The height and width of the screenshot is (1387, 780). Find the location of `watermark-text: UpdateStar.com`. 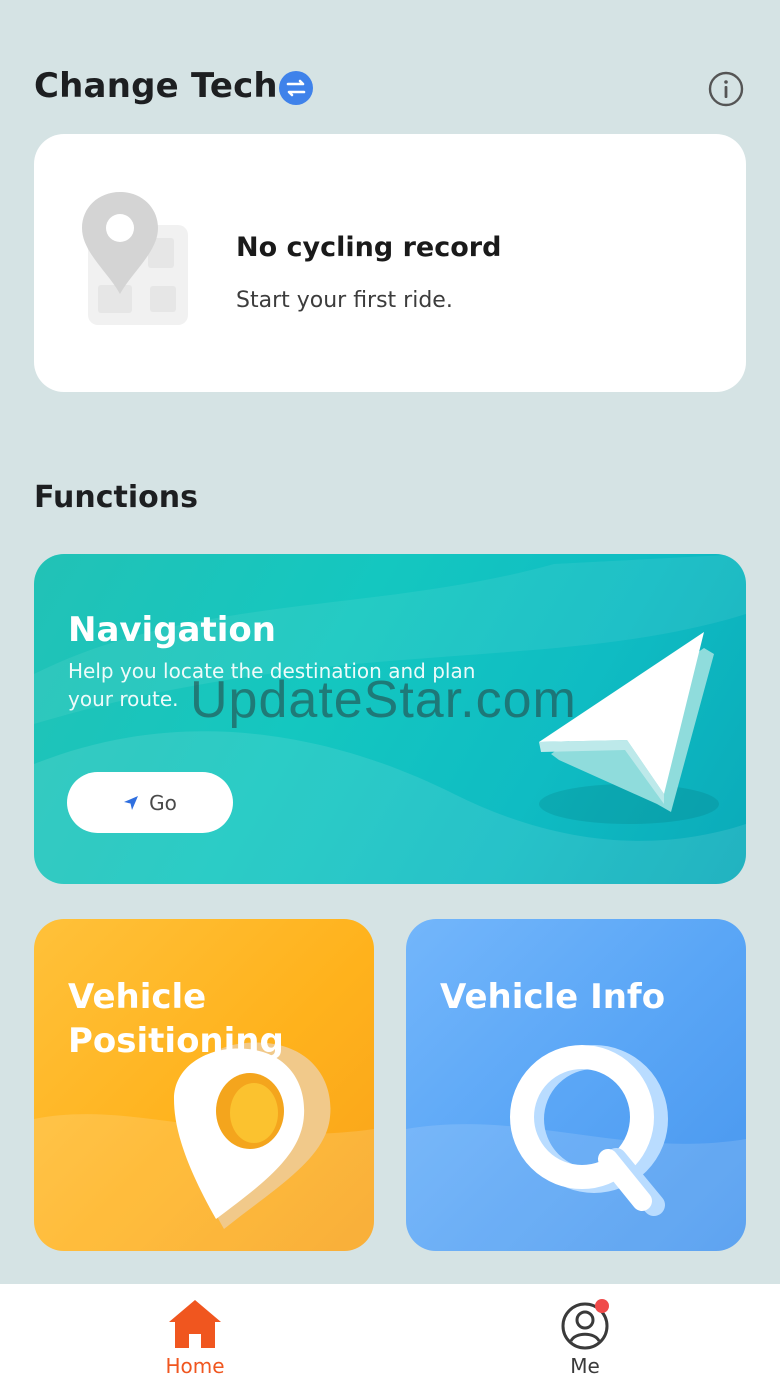

watermark-text: UpdateStar.com is located at coordinates (383, 700).